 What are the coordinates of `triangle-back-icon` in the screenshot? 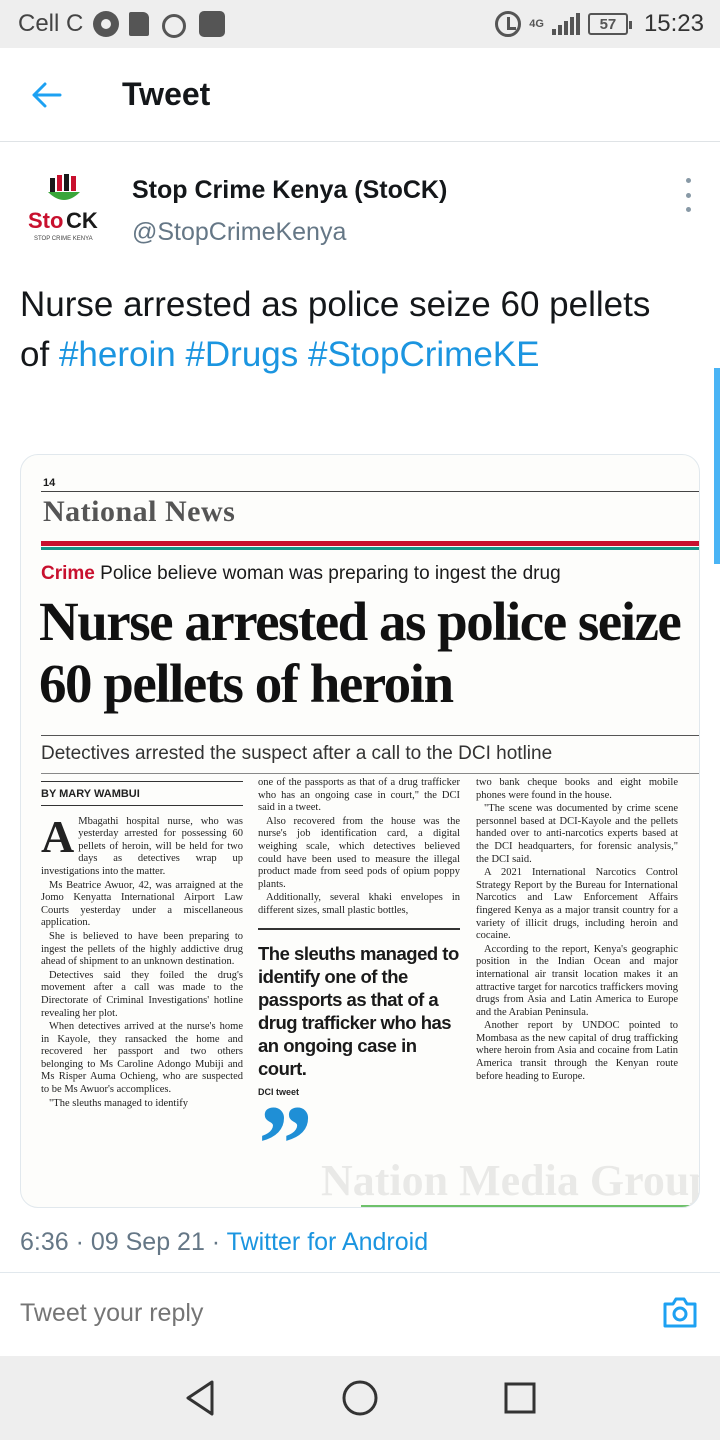 It's located at (200, 1398).